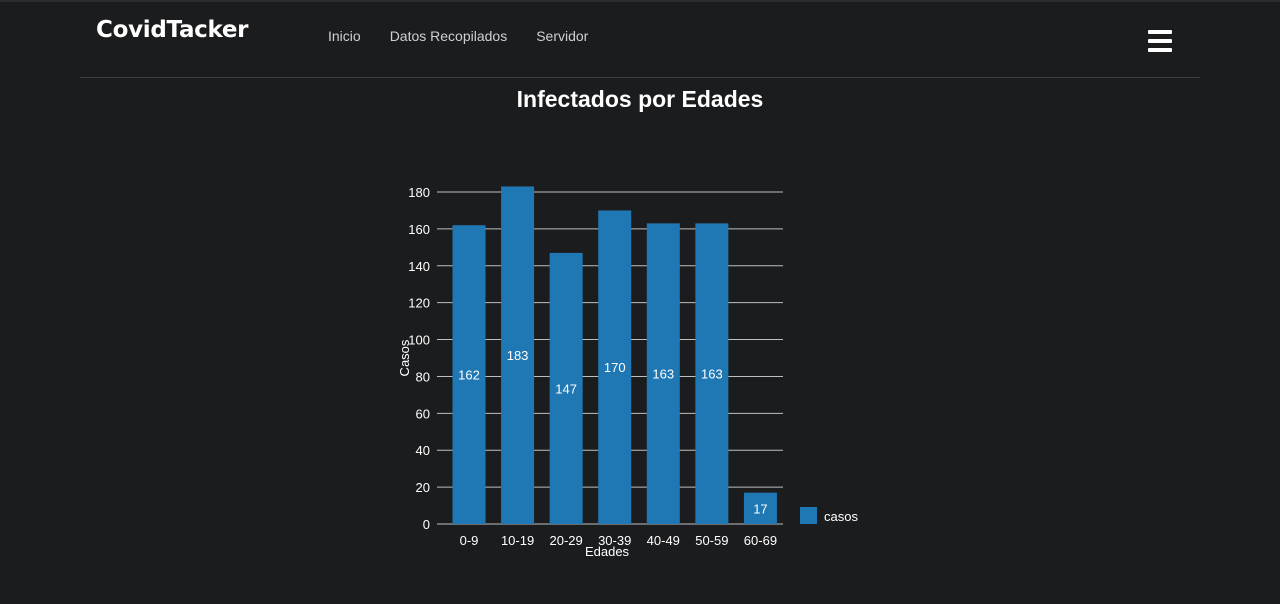 The image size is (1280, 604). Describe the element at coordinates (607, 551) in the screenshot. I see `x-axis-title: Edades` at that location.